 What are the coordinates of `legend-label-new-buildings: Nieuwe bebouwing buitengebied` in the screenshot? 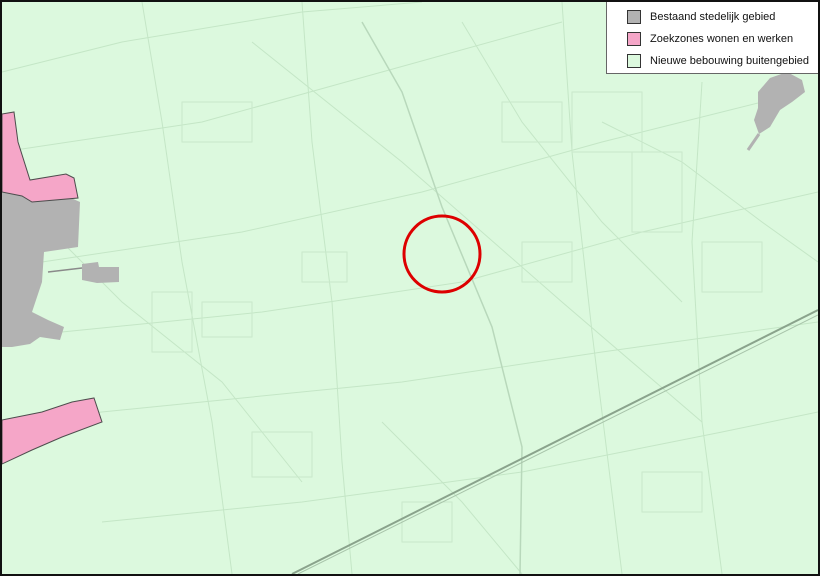 It's located at (730, 61).